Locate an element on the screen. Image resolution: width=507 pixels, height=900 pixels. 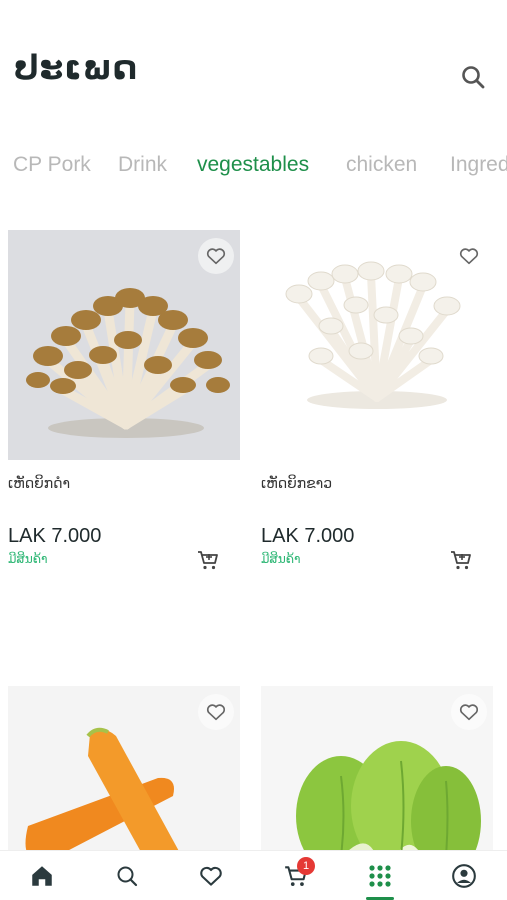
product-name: ເຫັດຍິກຂາວ is located at coordinates (297, 484).